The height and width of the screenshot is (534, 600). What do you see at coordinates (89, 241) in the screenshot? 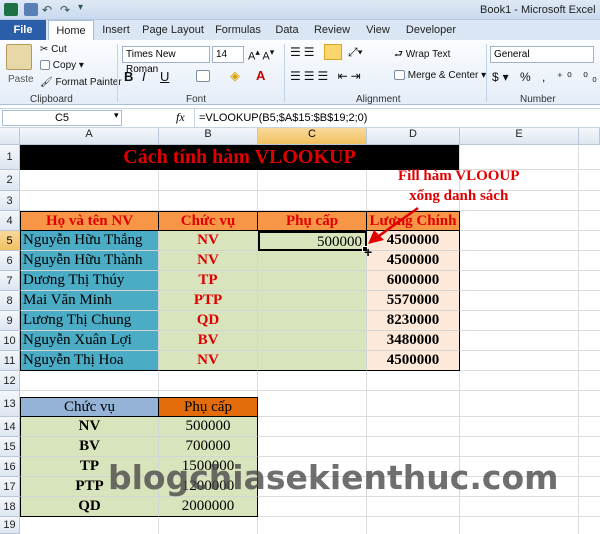
I see `cell-name: Nguyễn Hữu Thắng` at bounding box center [89, 241].